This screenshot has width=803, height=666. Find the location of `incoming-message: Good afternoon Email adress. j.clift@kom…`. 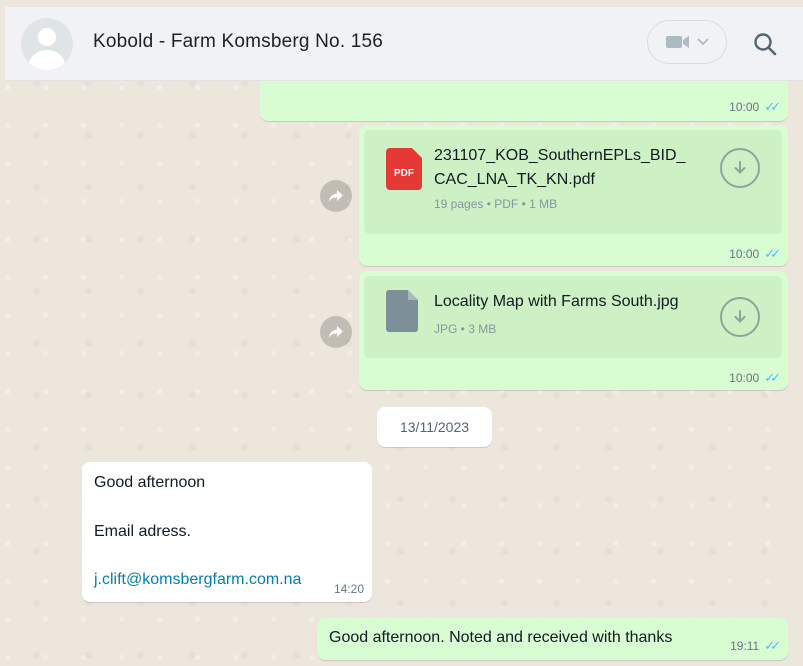

incoming-message: Good afternoon Email adress. j.clift@kom… is located at coordinates (227, 532).